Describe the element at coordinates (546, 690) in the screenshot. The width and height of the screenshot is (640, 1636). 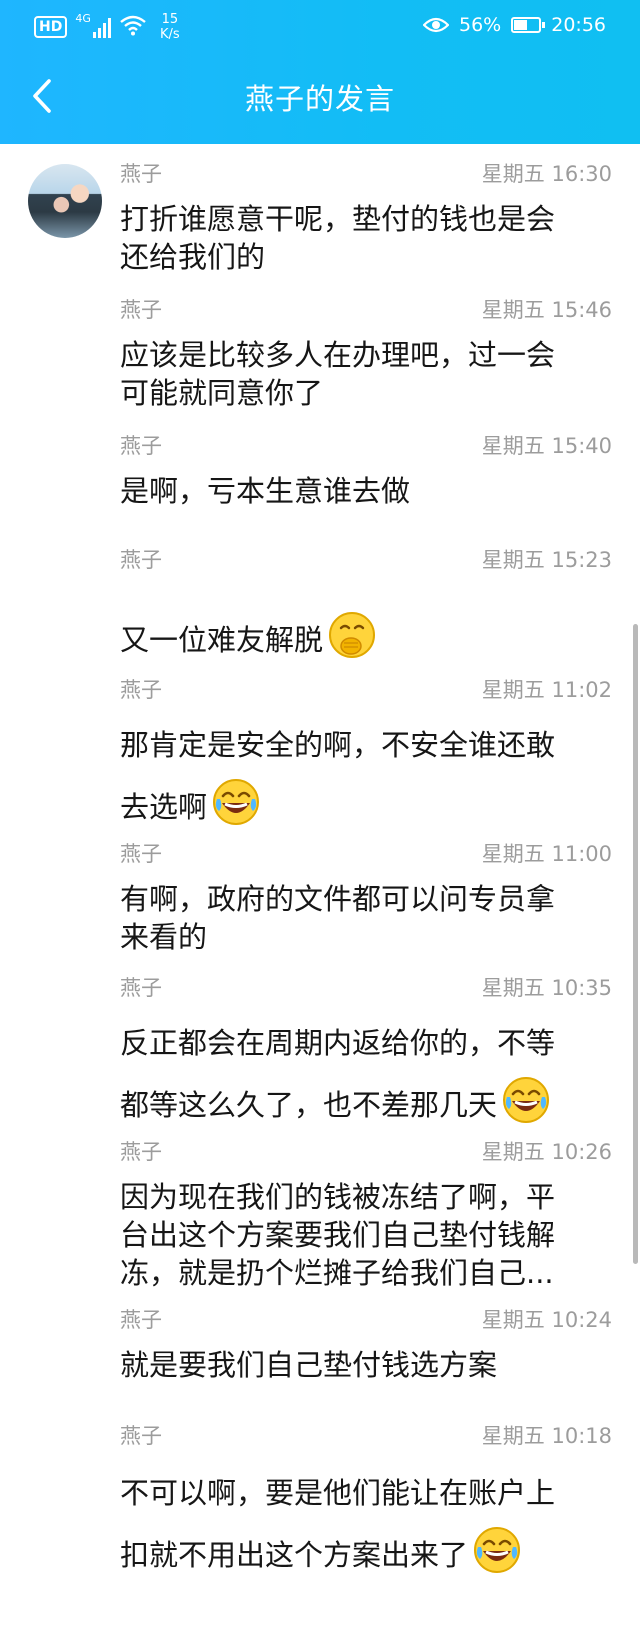
I see `message-time: 星期五 11:02` at that location.